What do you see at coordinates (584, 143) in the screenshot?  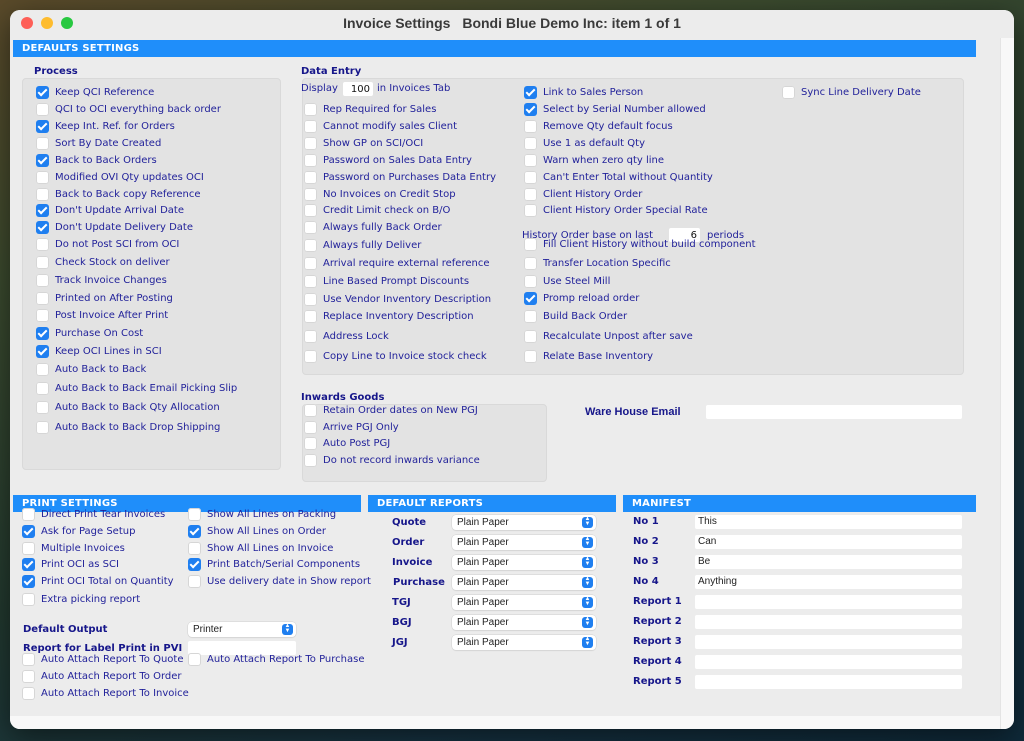 I see `data-entry-checkbox-row: Use 1 as default Qty` at bounding box center [584, 143].